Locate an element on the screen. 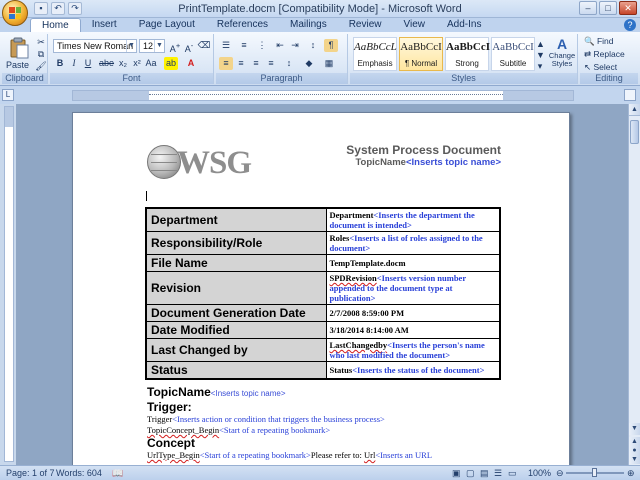 The image size is (640, 480). outline-icon: ☰ is located at coordinates (498, 473).